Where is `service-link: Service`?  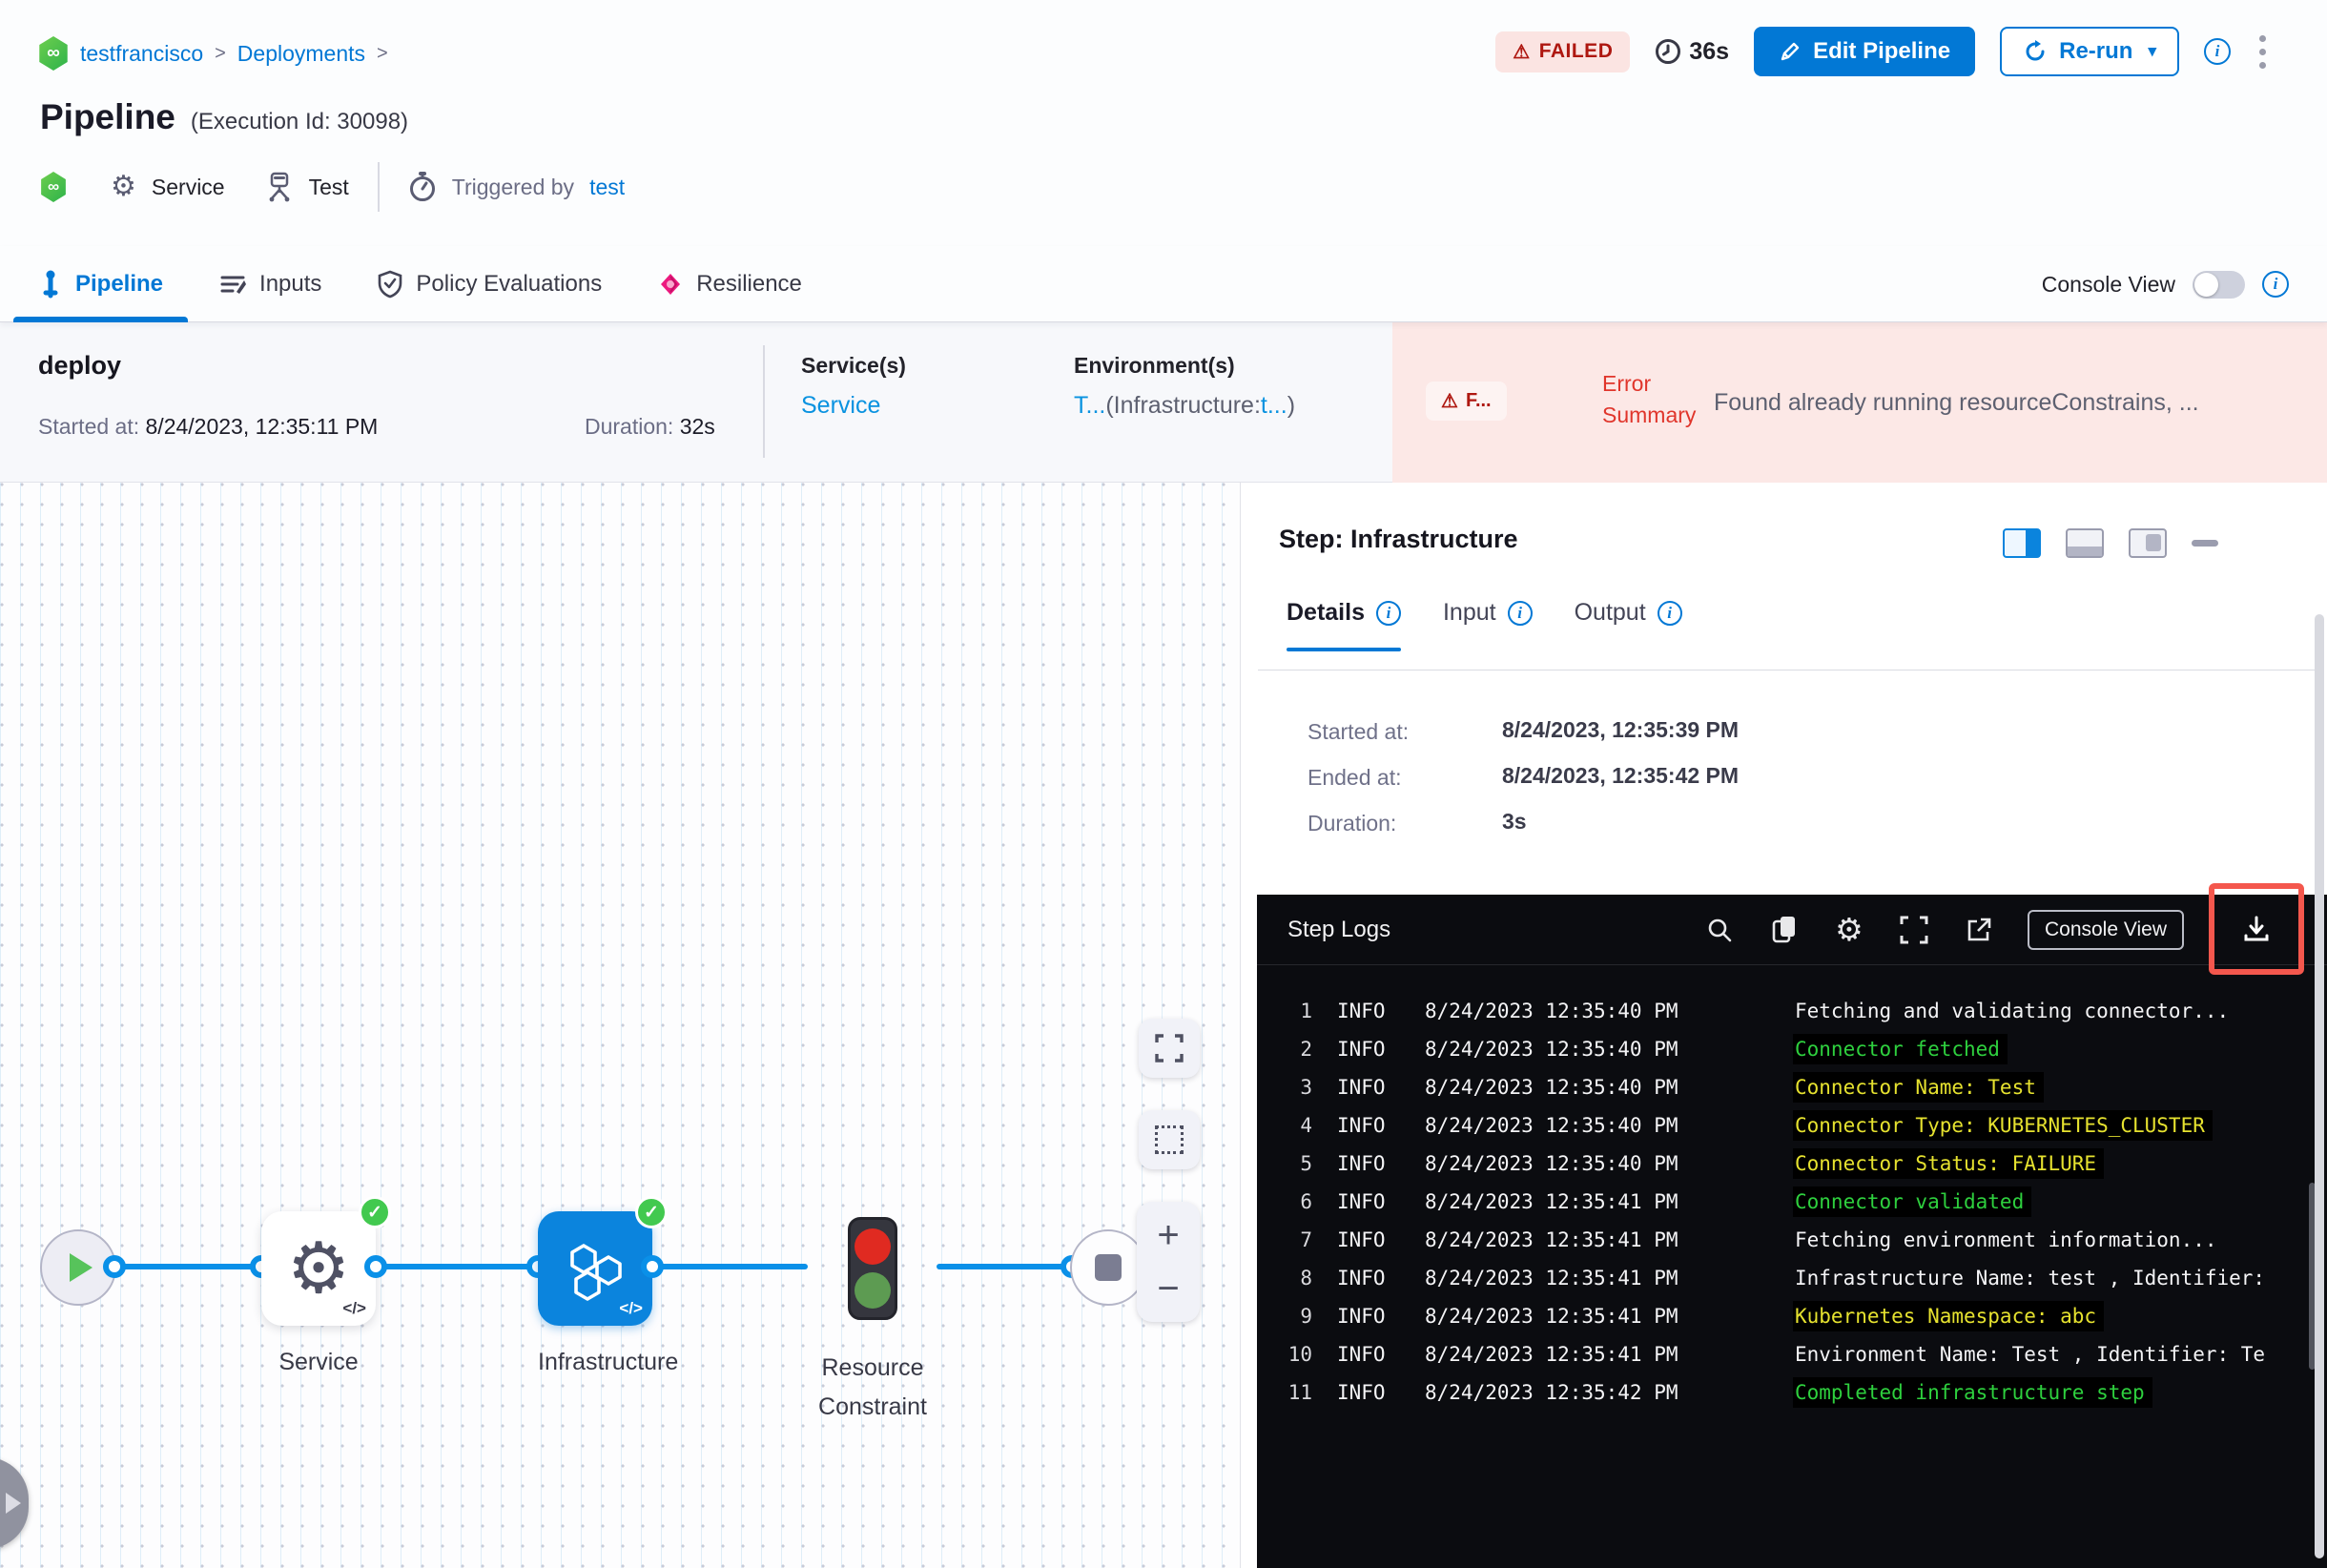
service-link: Service is located at coordinates (853, 406).